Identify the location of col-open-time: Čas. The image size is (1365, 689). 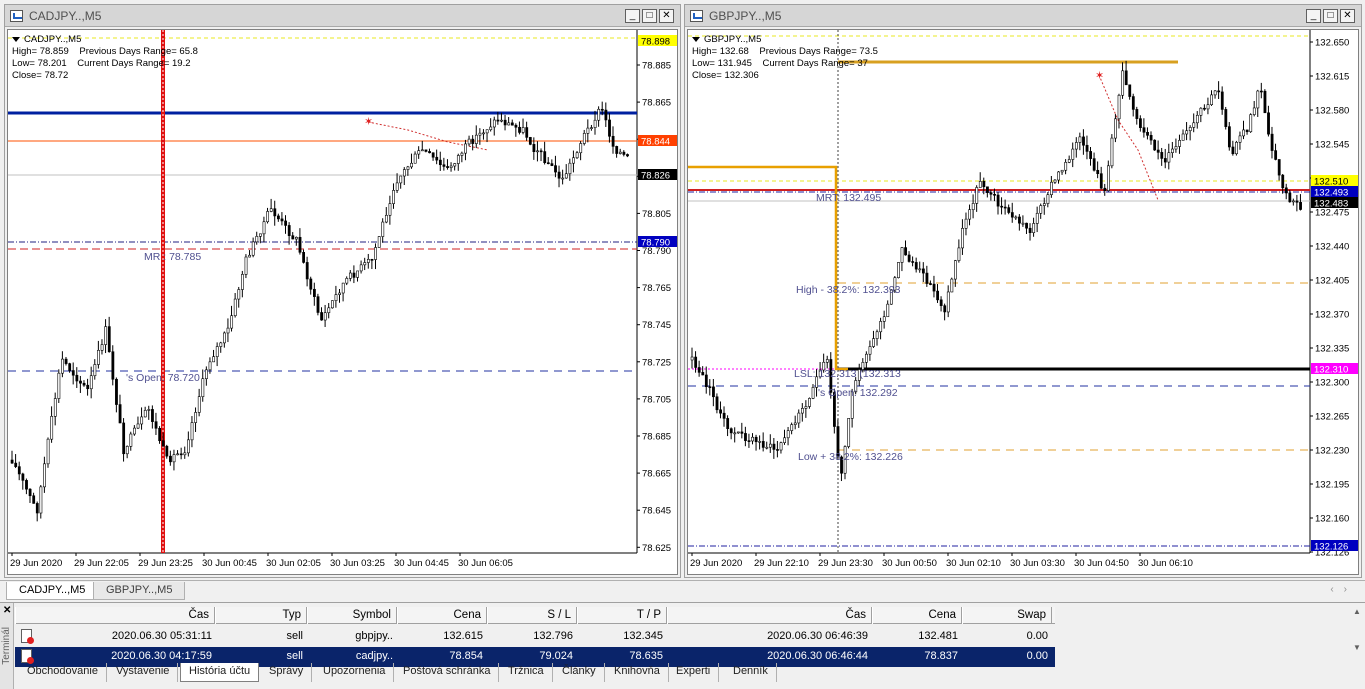
(115, 615).